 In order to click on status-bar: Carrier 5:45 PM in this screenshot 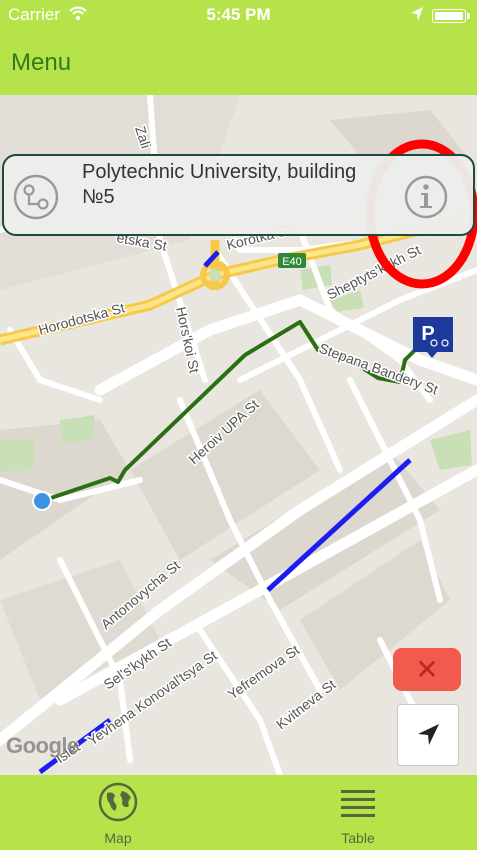, I will do `click(238, 16)`.